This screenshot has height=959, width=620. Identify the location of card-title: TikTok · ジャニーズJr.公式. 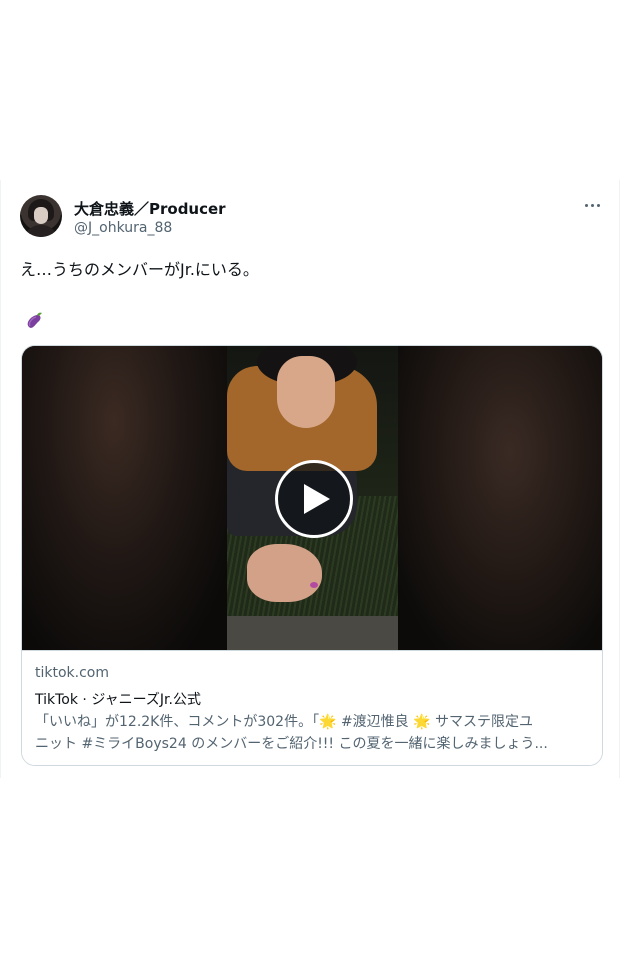
(118, 700).